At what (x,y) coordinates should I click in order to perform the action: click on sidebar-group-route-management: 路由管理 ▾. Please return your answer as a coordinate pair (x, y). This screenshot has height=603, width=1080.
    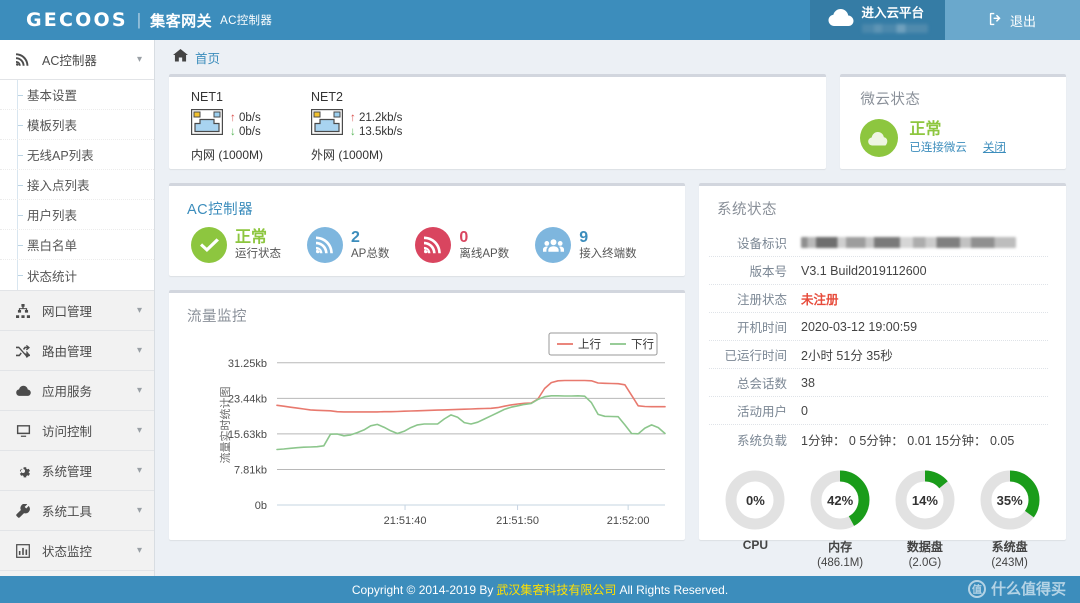
    Looking at the image, I should click on (77, 351).